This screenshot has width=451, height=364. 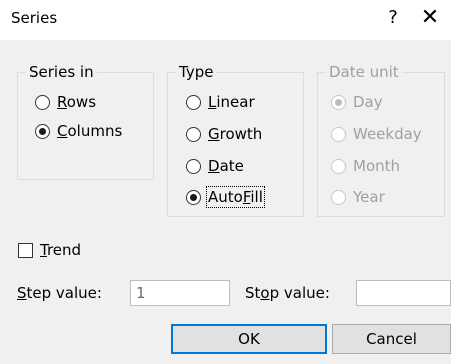 What do you see at coordinates (368, 102) in the screenshot?
I see `day-label: Day` at bounding box center [368, 102].